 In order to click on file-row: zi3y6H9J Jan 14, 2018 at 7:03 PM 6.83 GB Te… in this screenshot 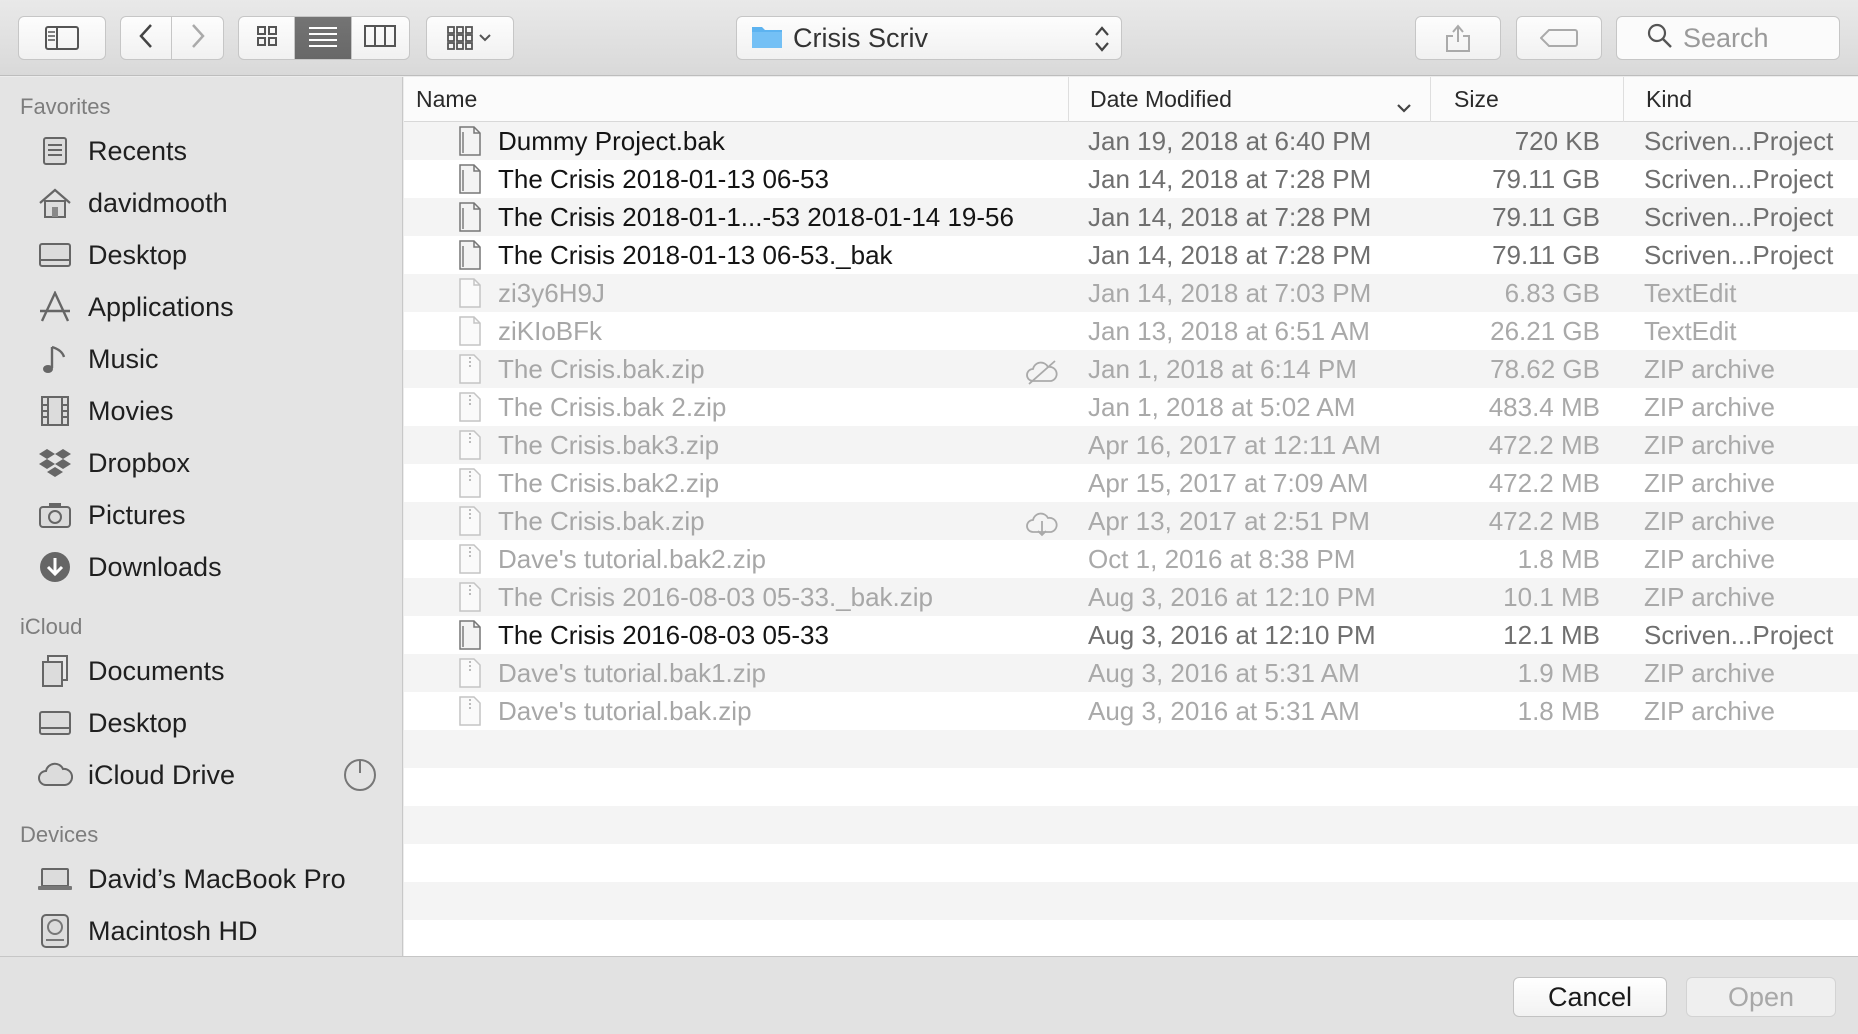, I will do `click(1131, 293)`.